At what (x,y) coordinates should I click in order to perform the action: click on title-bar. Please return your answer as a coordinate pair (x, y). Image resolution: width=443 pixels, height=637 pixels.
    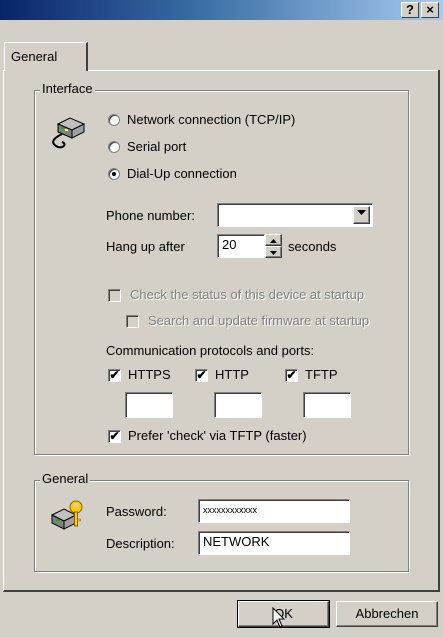
    Looking at the image, I should click on (221, 10).